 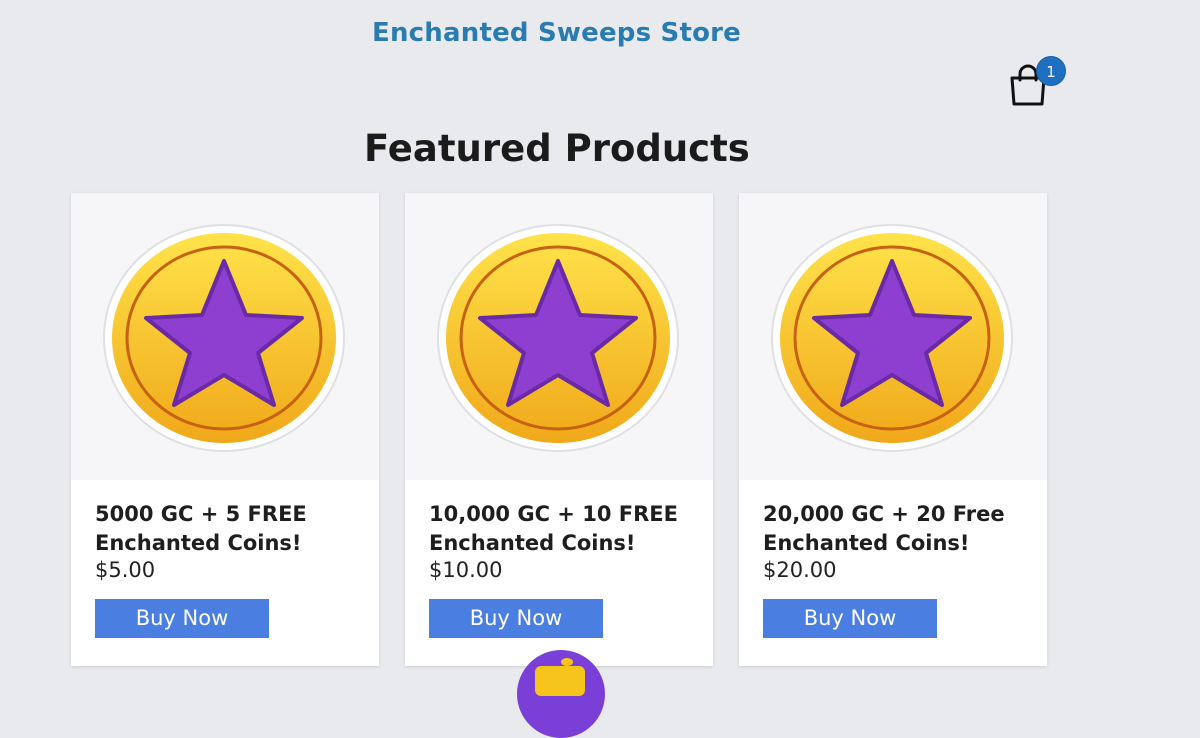 I want to click on product-name: 5000 GC + 5 FREE Enchanted Coins!, so click(x=201, y=528).